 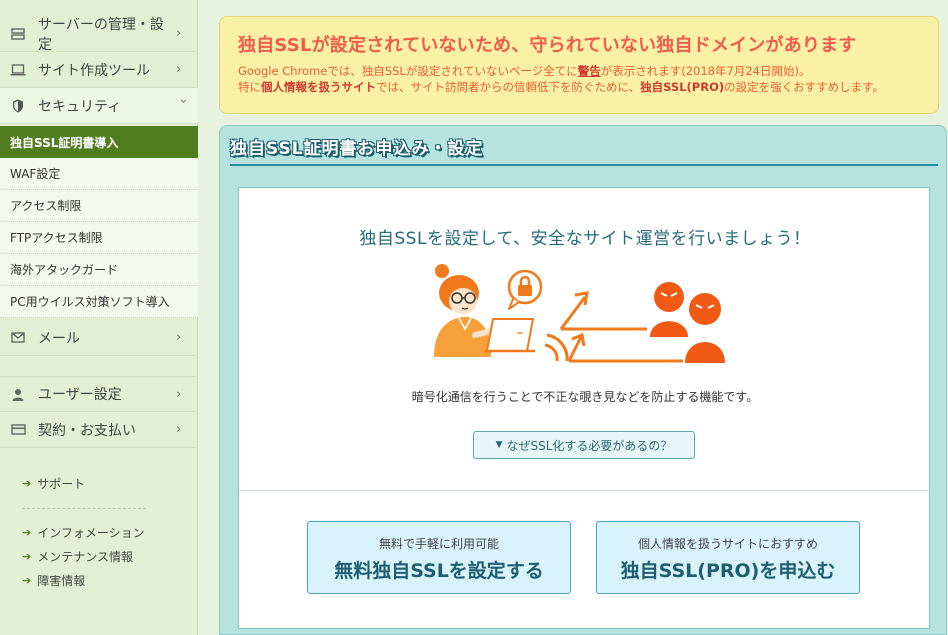 I want to click on alert-title: 独自SSLが設定されていないため、守られていない独自ドメインがあります, so click(x=547, y=45).